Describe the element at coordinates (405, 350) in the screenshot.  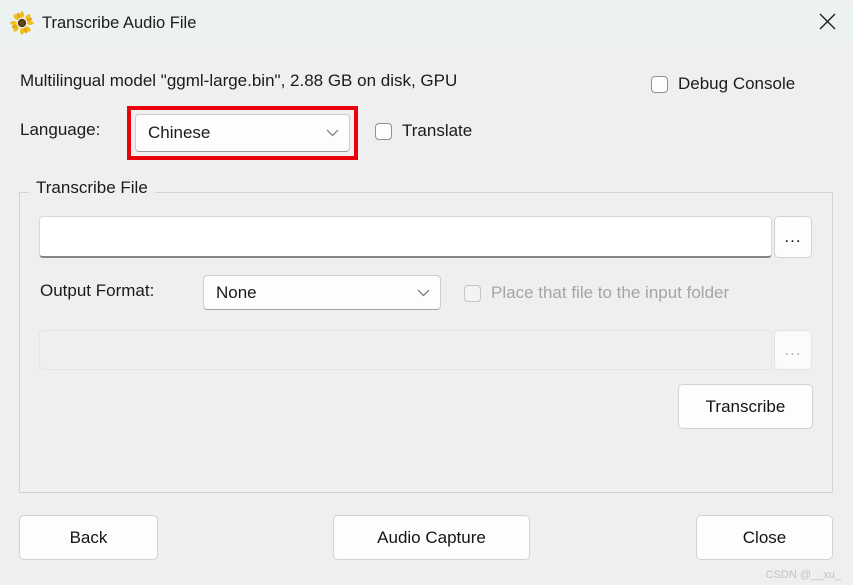
I see `output-path-field` at that location.